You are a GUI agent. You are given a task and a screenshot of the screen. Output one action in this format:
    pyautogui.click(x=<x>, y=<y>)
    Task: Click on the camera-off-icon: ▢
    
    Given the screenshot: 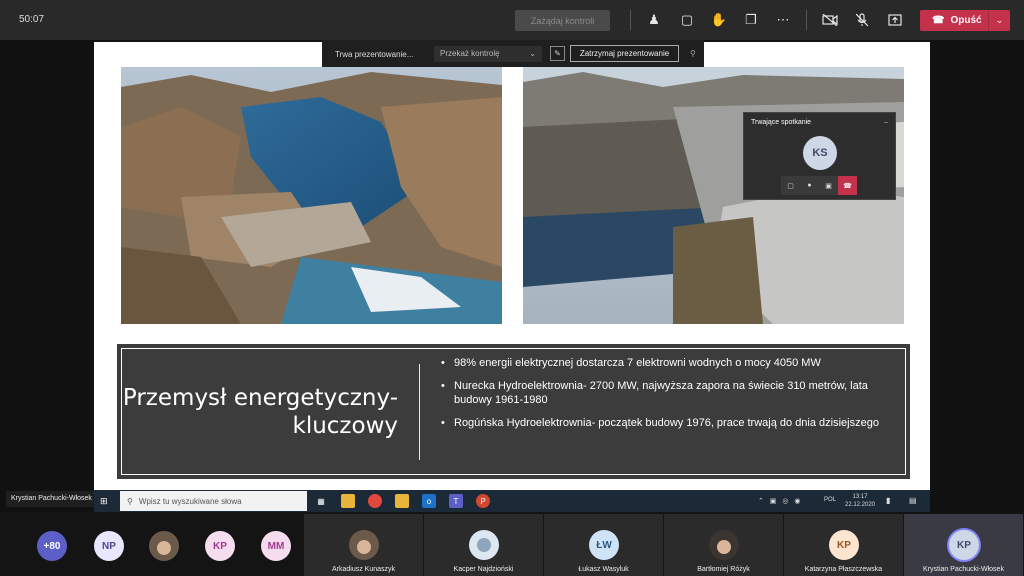 What is the action you would take?
    pyautogui.click(x=790, y=185)
    